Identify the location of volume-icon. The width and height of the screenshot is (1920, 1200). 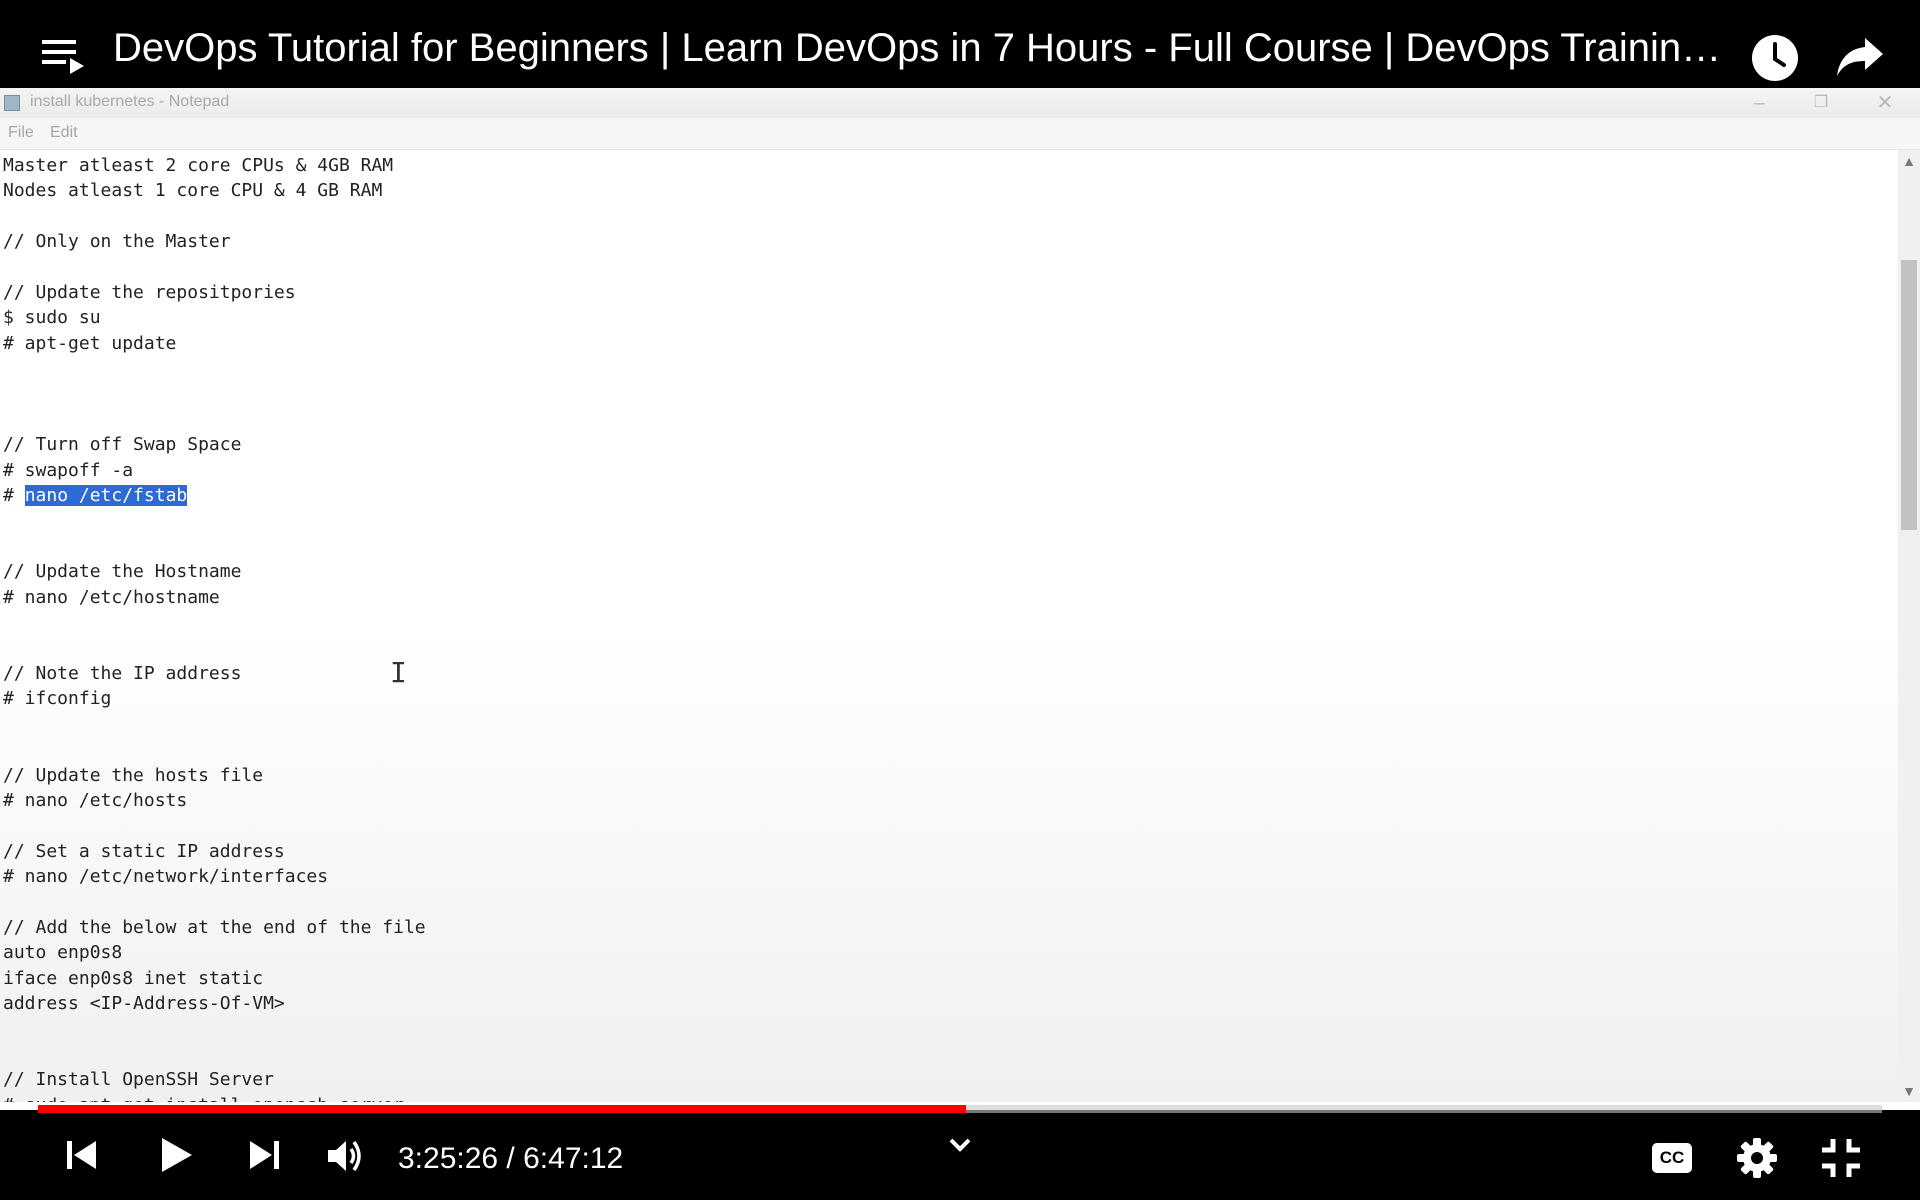
(346, 1156).